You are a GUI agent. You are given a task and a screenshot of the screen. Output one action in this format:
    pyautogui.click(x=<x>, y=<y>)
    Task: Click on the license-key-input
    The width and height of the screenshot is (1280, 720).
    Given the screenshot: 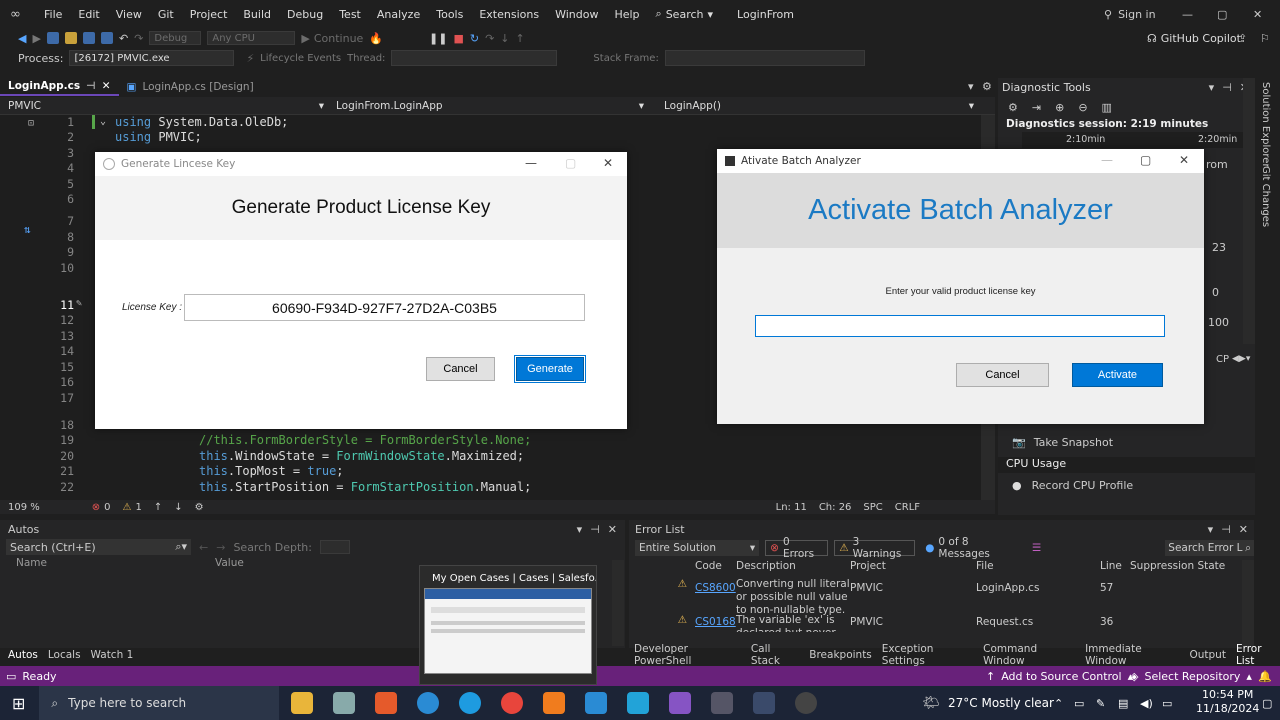 What is the action you would take?
    pyautogui.click(x=960, y=326)
    